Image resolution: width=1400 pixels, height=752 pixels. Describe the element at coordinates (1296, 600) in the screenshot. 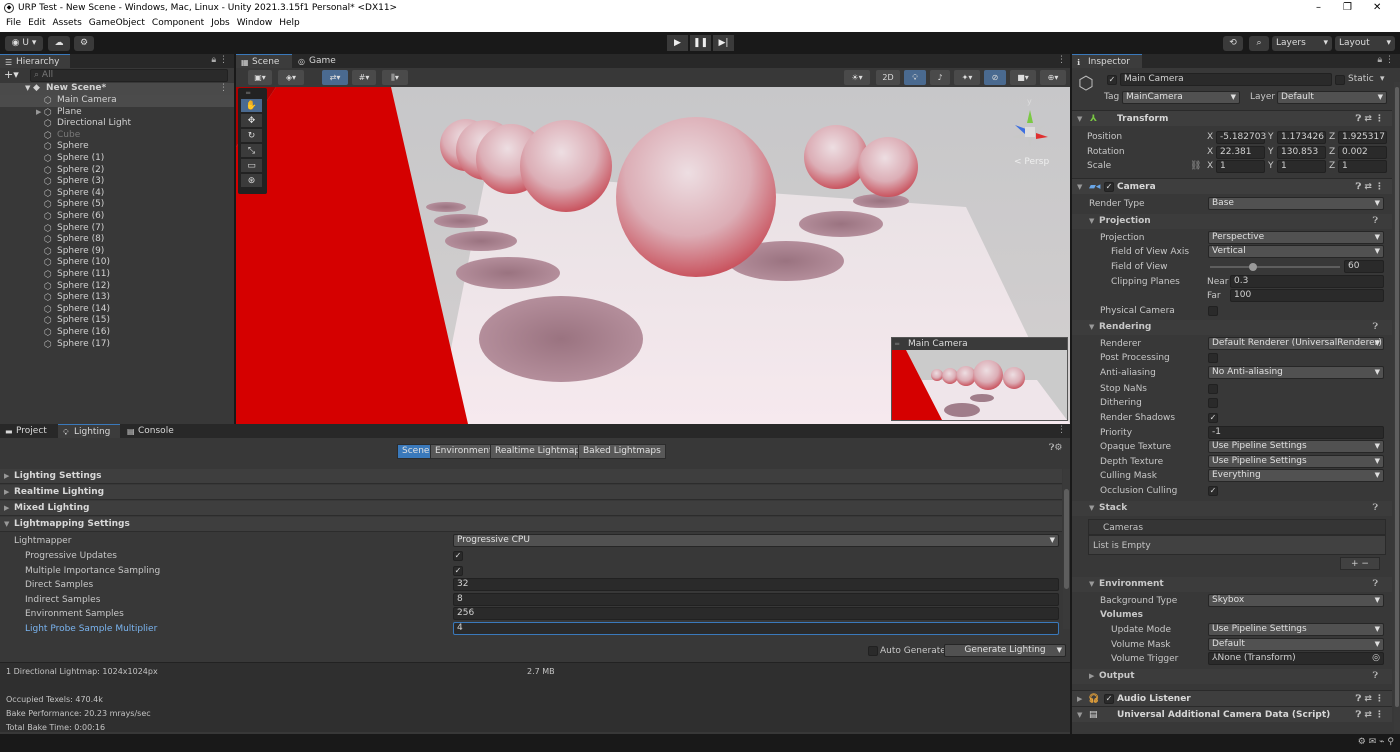

I see `camera-dropdown: Skybox ▼` at that location.